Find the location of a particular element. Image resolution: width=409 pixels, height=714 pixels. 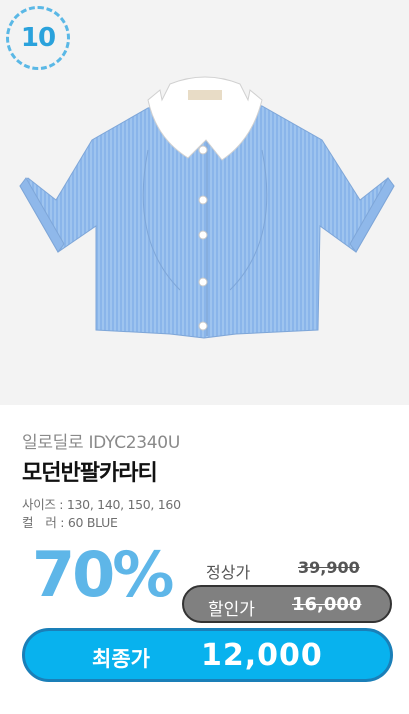

rank-number: 10 is located at coordinates (38, 38).